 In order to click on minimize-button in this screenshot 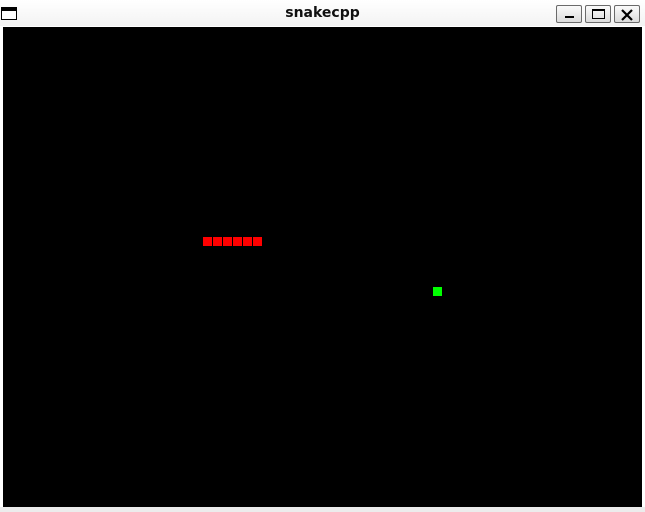, I will do `click(569, 14)`.